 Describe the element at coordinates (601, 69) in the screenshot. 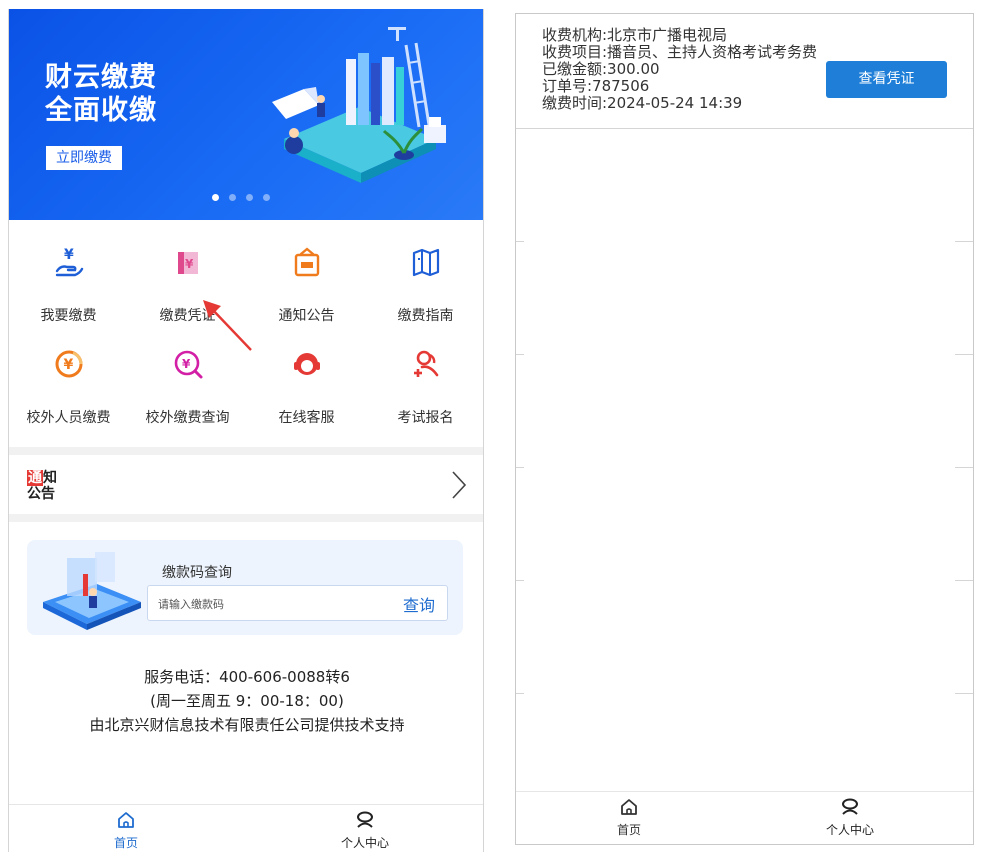

I see `record-amount: 已缴金额:300.00` at that location.